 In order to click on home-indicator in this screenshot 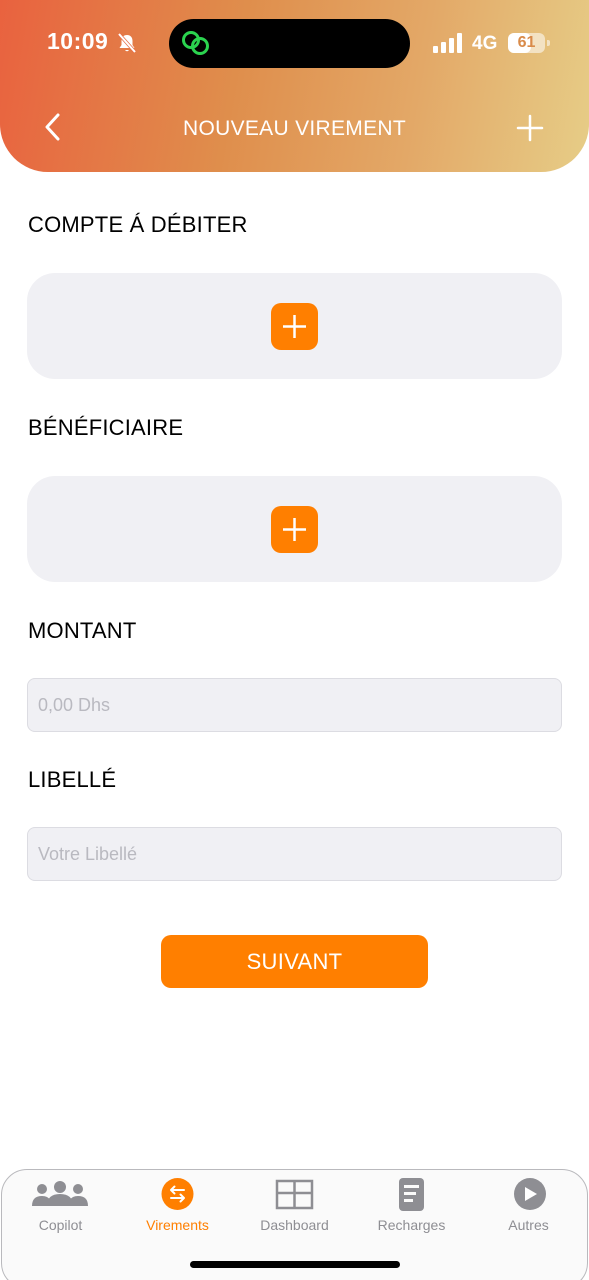, I will do `click(295, 1264)`.